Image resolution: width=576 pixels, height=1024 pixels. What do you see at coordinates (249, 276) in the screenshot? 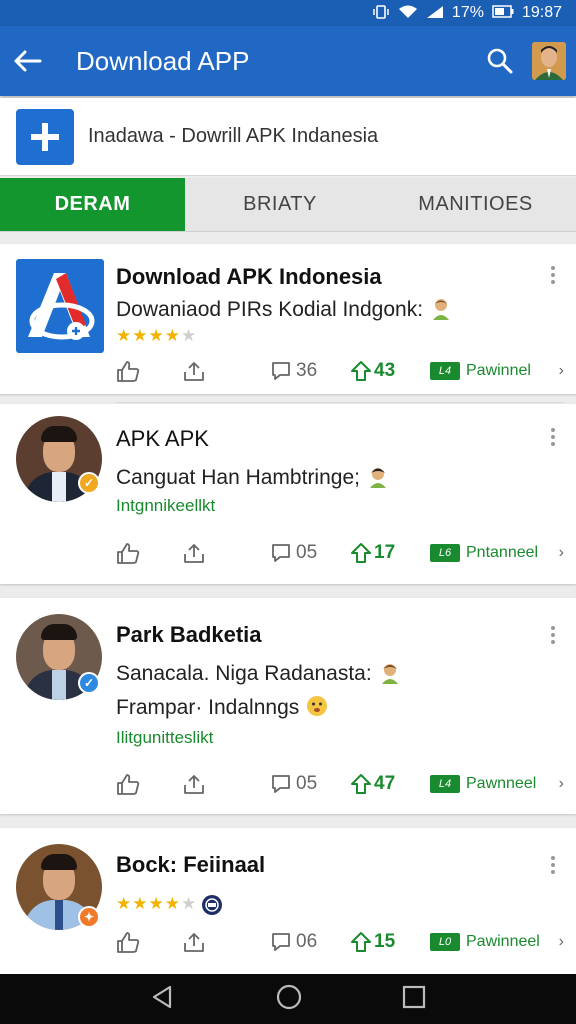
I see `post-title: Download APK Indonesia` at bounding box center [249, 276].